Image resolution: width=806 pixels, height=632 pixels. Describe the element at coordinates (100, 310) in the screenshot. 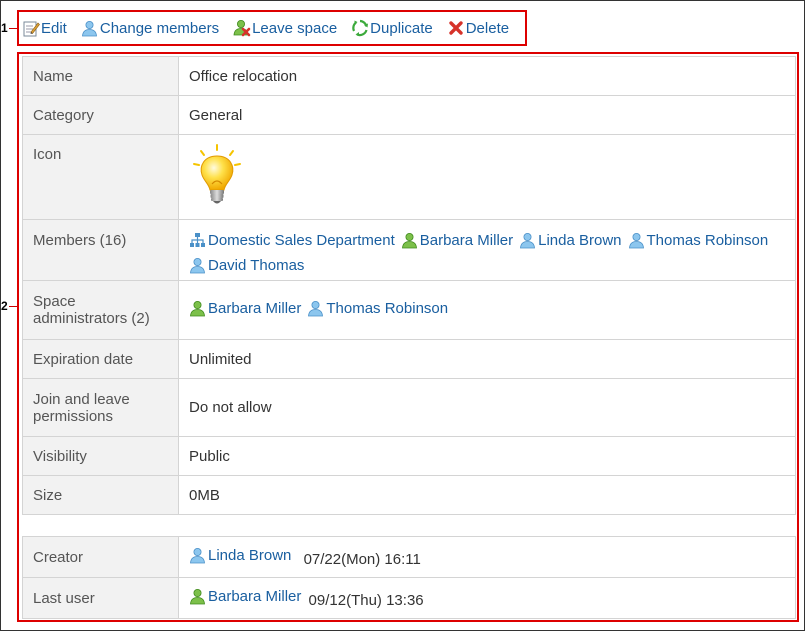

I see `space-admins-label: Space administrators (2)` at that location.